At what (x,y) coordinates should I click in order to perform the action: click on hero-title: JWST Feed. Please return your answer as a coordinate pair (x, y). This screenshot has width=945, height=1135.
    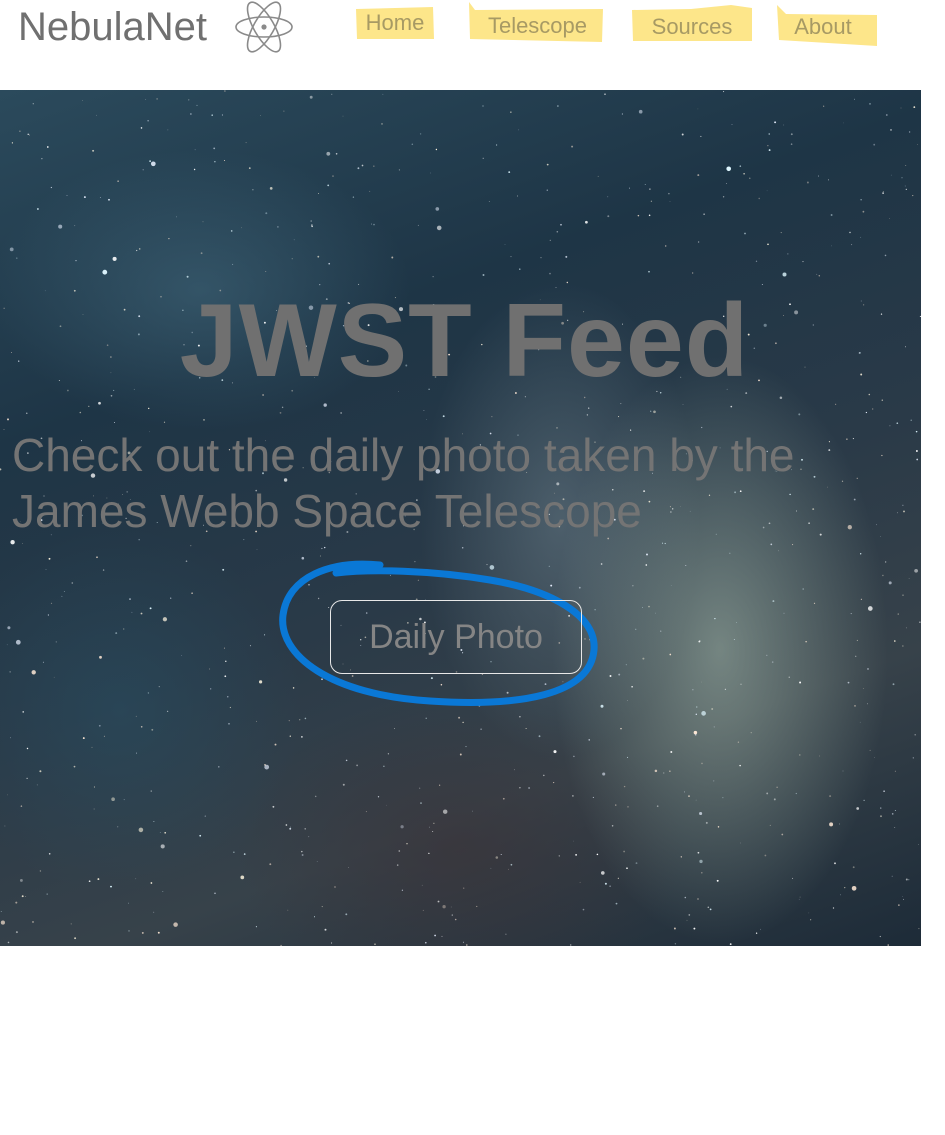
    Looking at the image, I should click on (464, 341).